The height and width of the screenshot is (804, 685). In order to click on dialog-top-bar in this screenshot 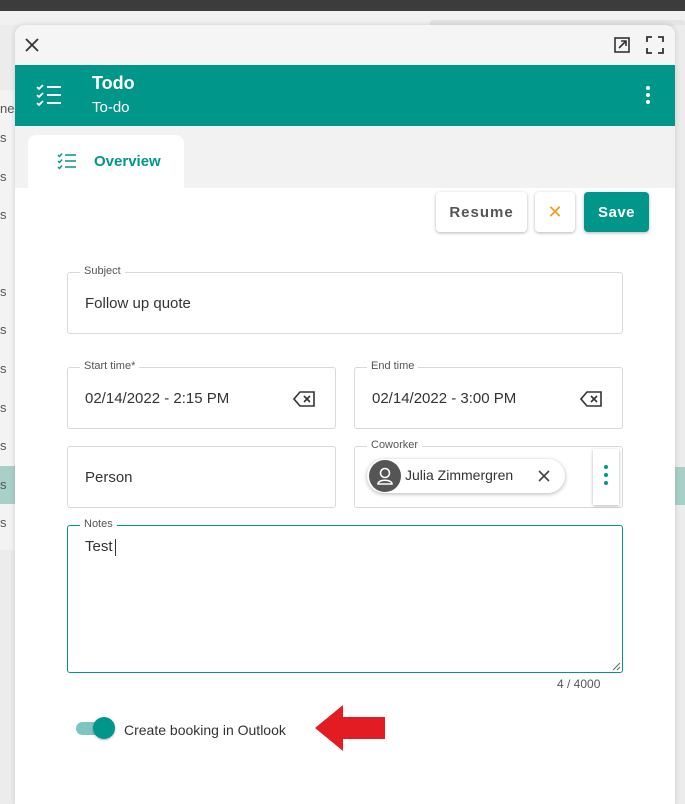, I will do `click(345, 45)`.